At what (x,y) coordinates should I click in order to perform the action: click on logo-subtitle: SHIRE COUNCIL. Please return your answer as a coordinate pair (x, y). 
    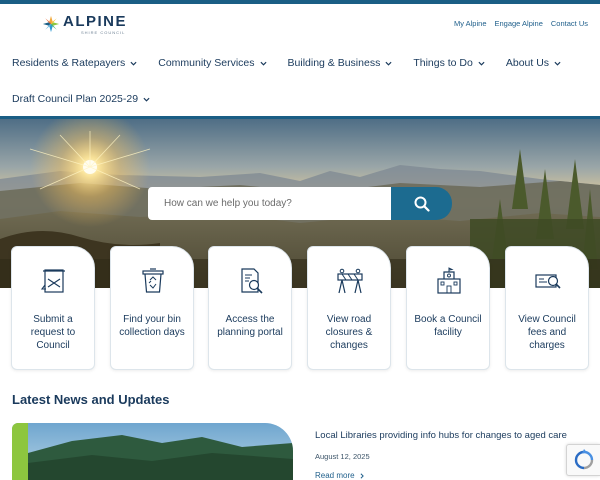
    Looking at the image, I should click on (103, 32).